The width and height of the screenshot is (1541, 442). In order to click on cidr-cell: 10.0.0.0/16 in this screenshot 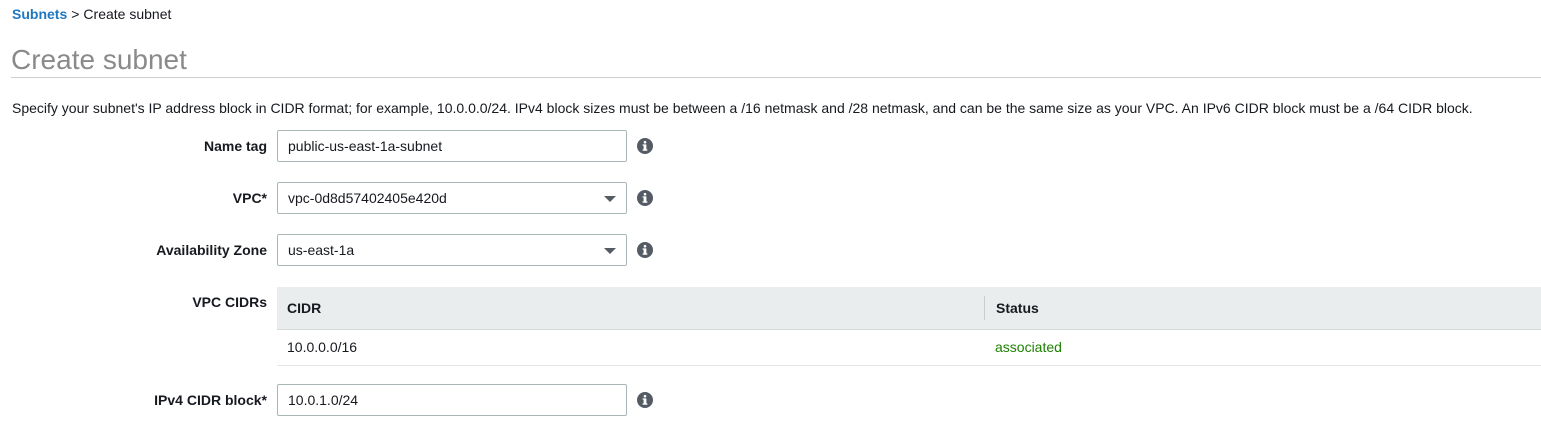, I will do `click(322, 347)`.